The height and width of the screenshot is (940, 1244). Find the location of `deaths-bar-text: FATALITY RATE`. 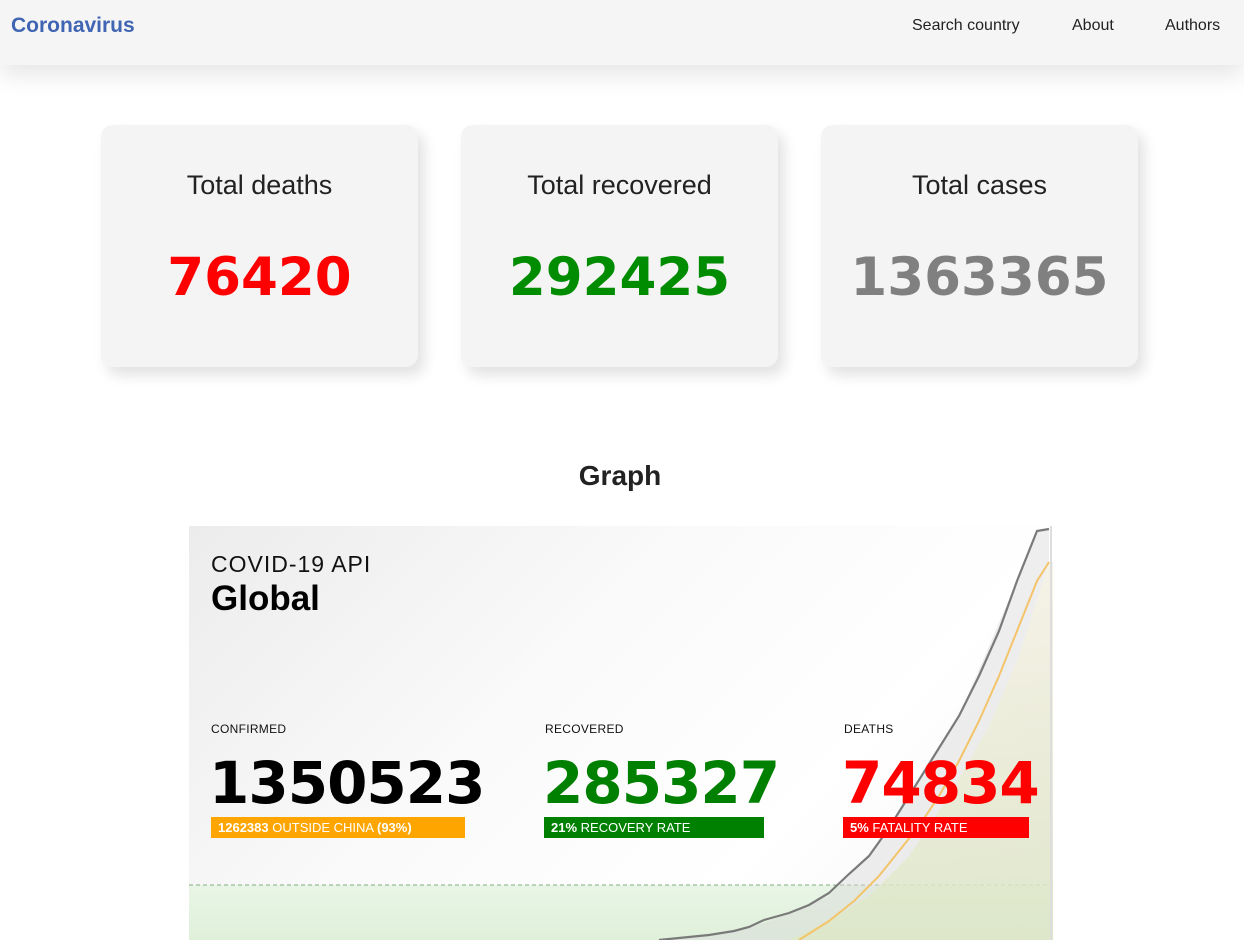

deaths-bar-text: FATALITY RATE is located at coordinates (920, 827).